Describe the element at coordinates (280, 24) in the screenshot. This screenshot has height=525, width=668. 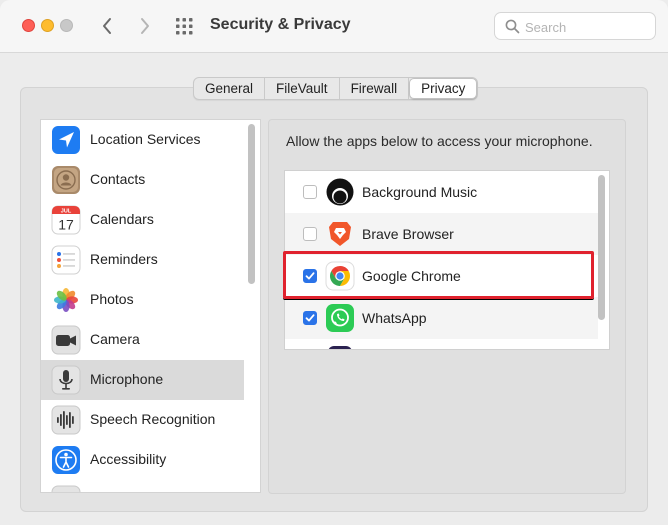
I see `window-title: Security & Privacy` at that location.